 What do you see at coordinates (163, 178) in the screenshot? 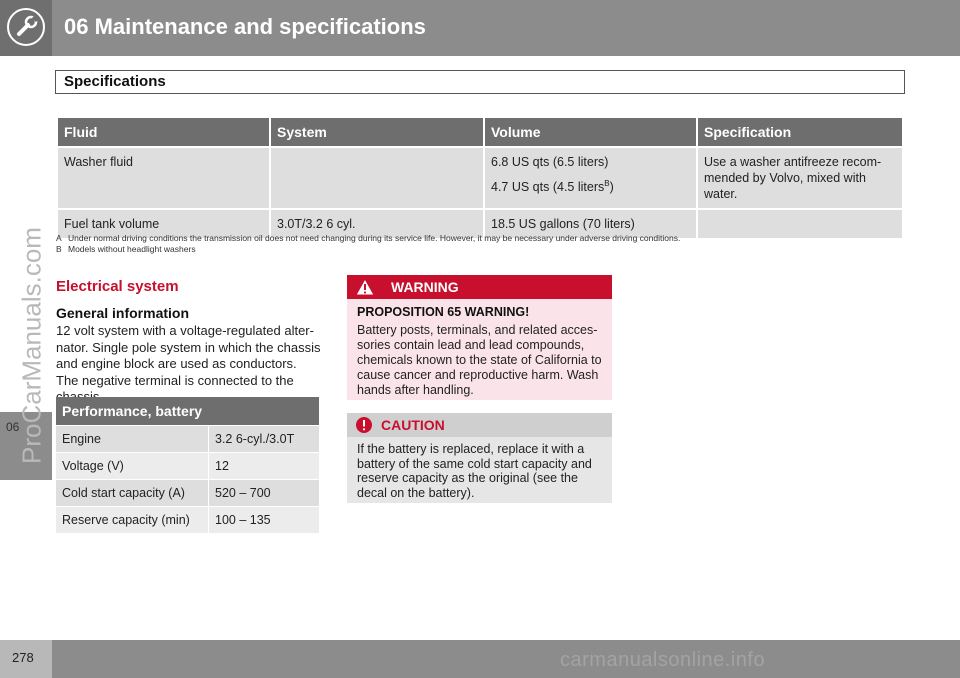
I see `cell-fluid: Washer fluid` at bounding box center [163, 178].